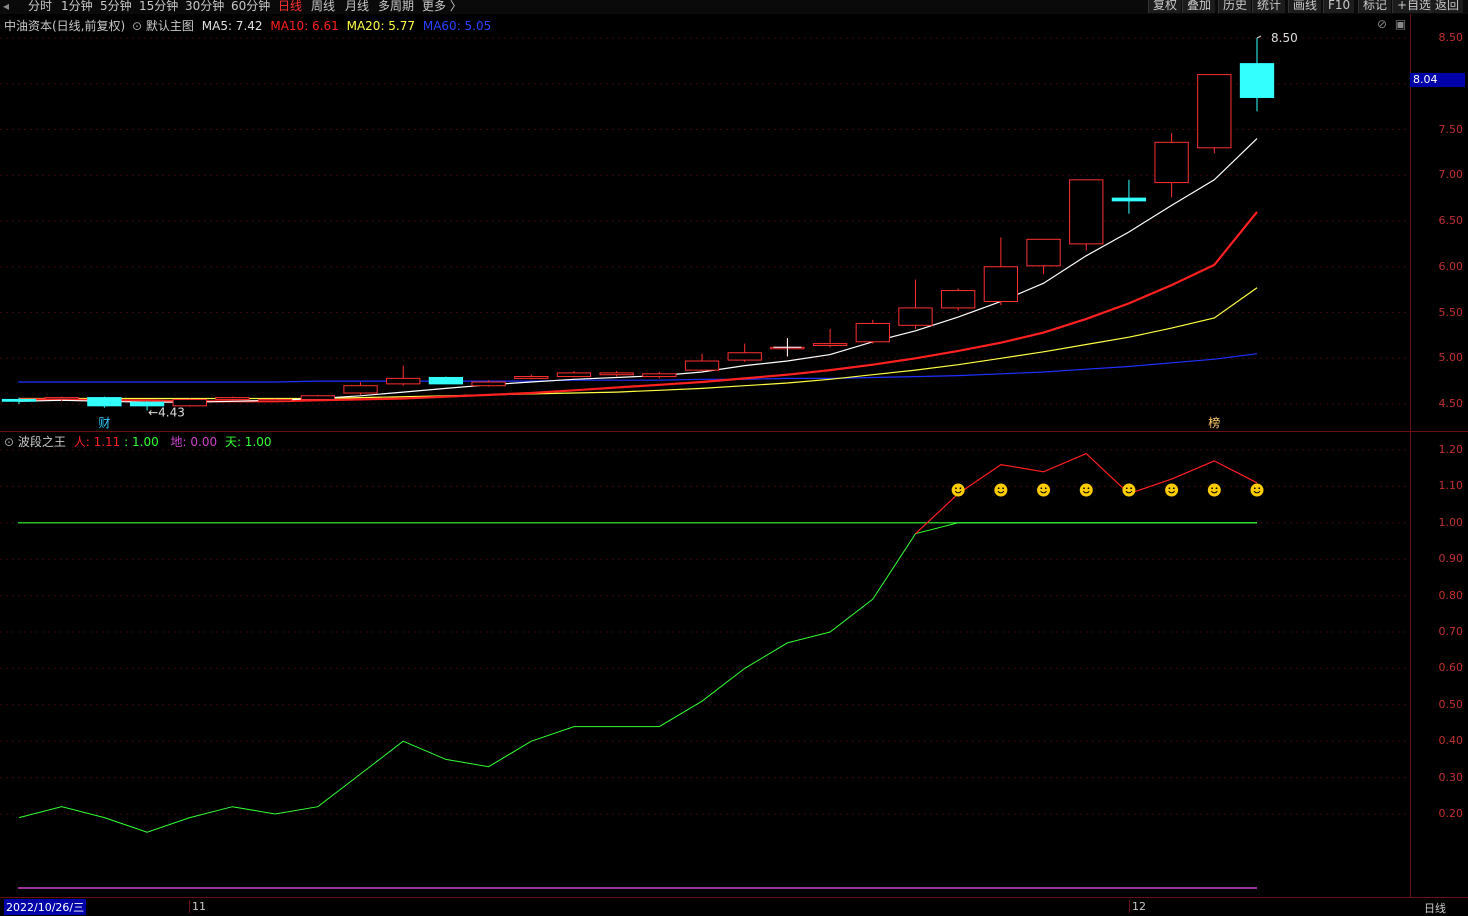 Image resolution: width=1468 pixels, height=916 pixels. What do you see at coordinates (6, 6) in the screenshot?
I see `toolbar-menu-icon: ◂` at bounding box center [6, 6].